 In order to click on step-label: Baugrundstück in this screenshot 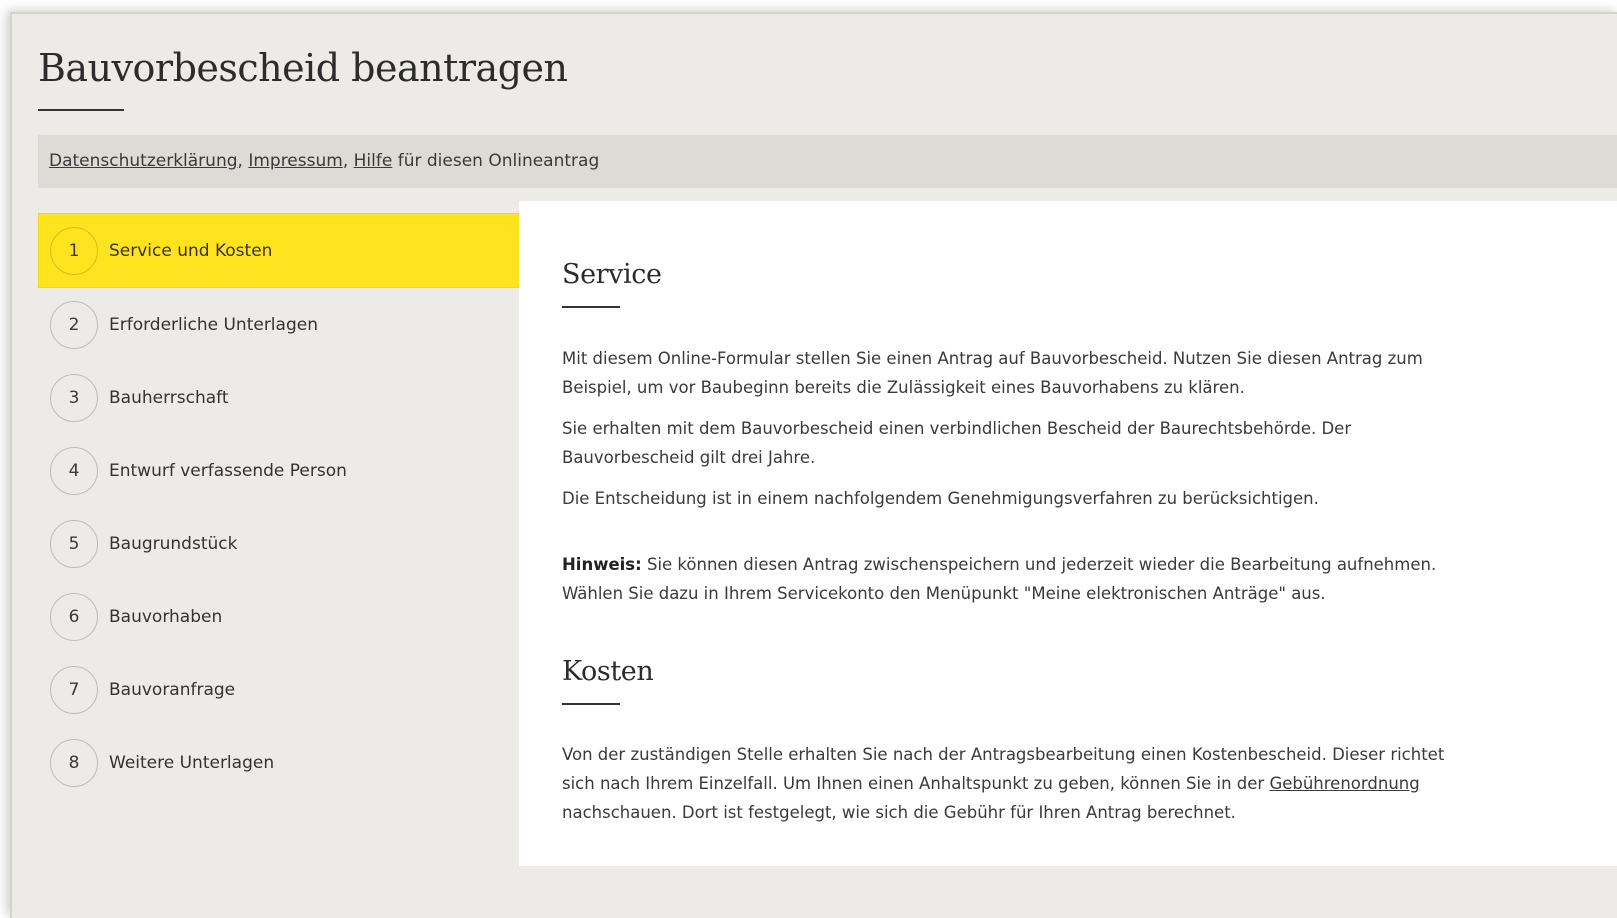, I will do `click(173, 543)`.